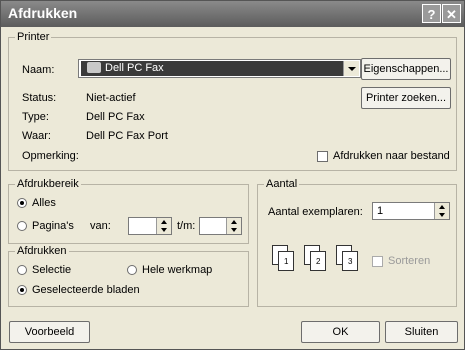 Image resolution: width=465 pixels, height=350 pixels. Describe the element at coordinates (150, 226) in the screenshot. I see `from-field` at that location.